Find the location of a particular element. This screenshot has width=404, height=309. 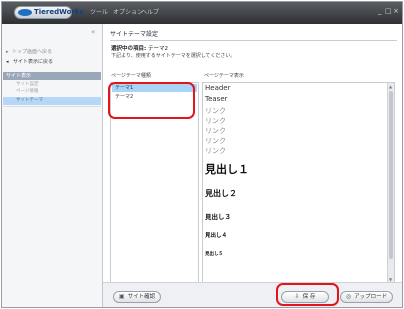

logo-icon is located at coordinates (25, 12).